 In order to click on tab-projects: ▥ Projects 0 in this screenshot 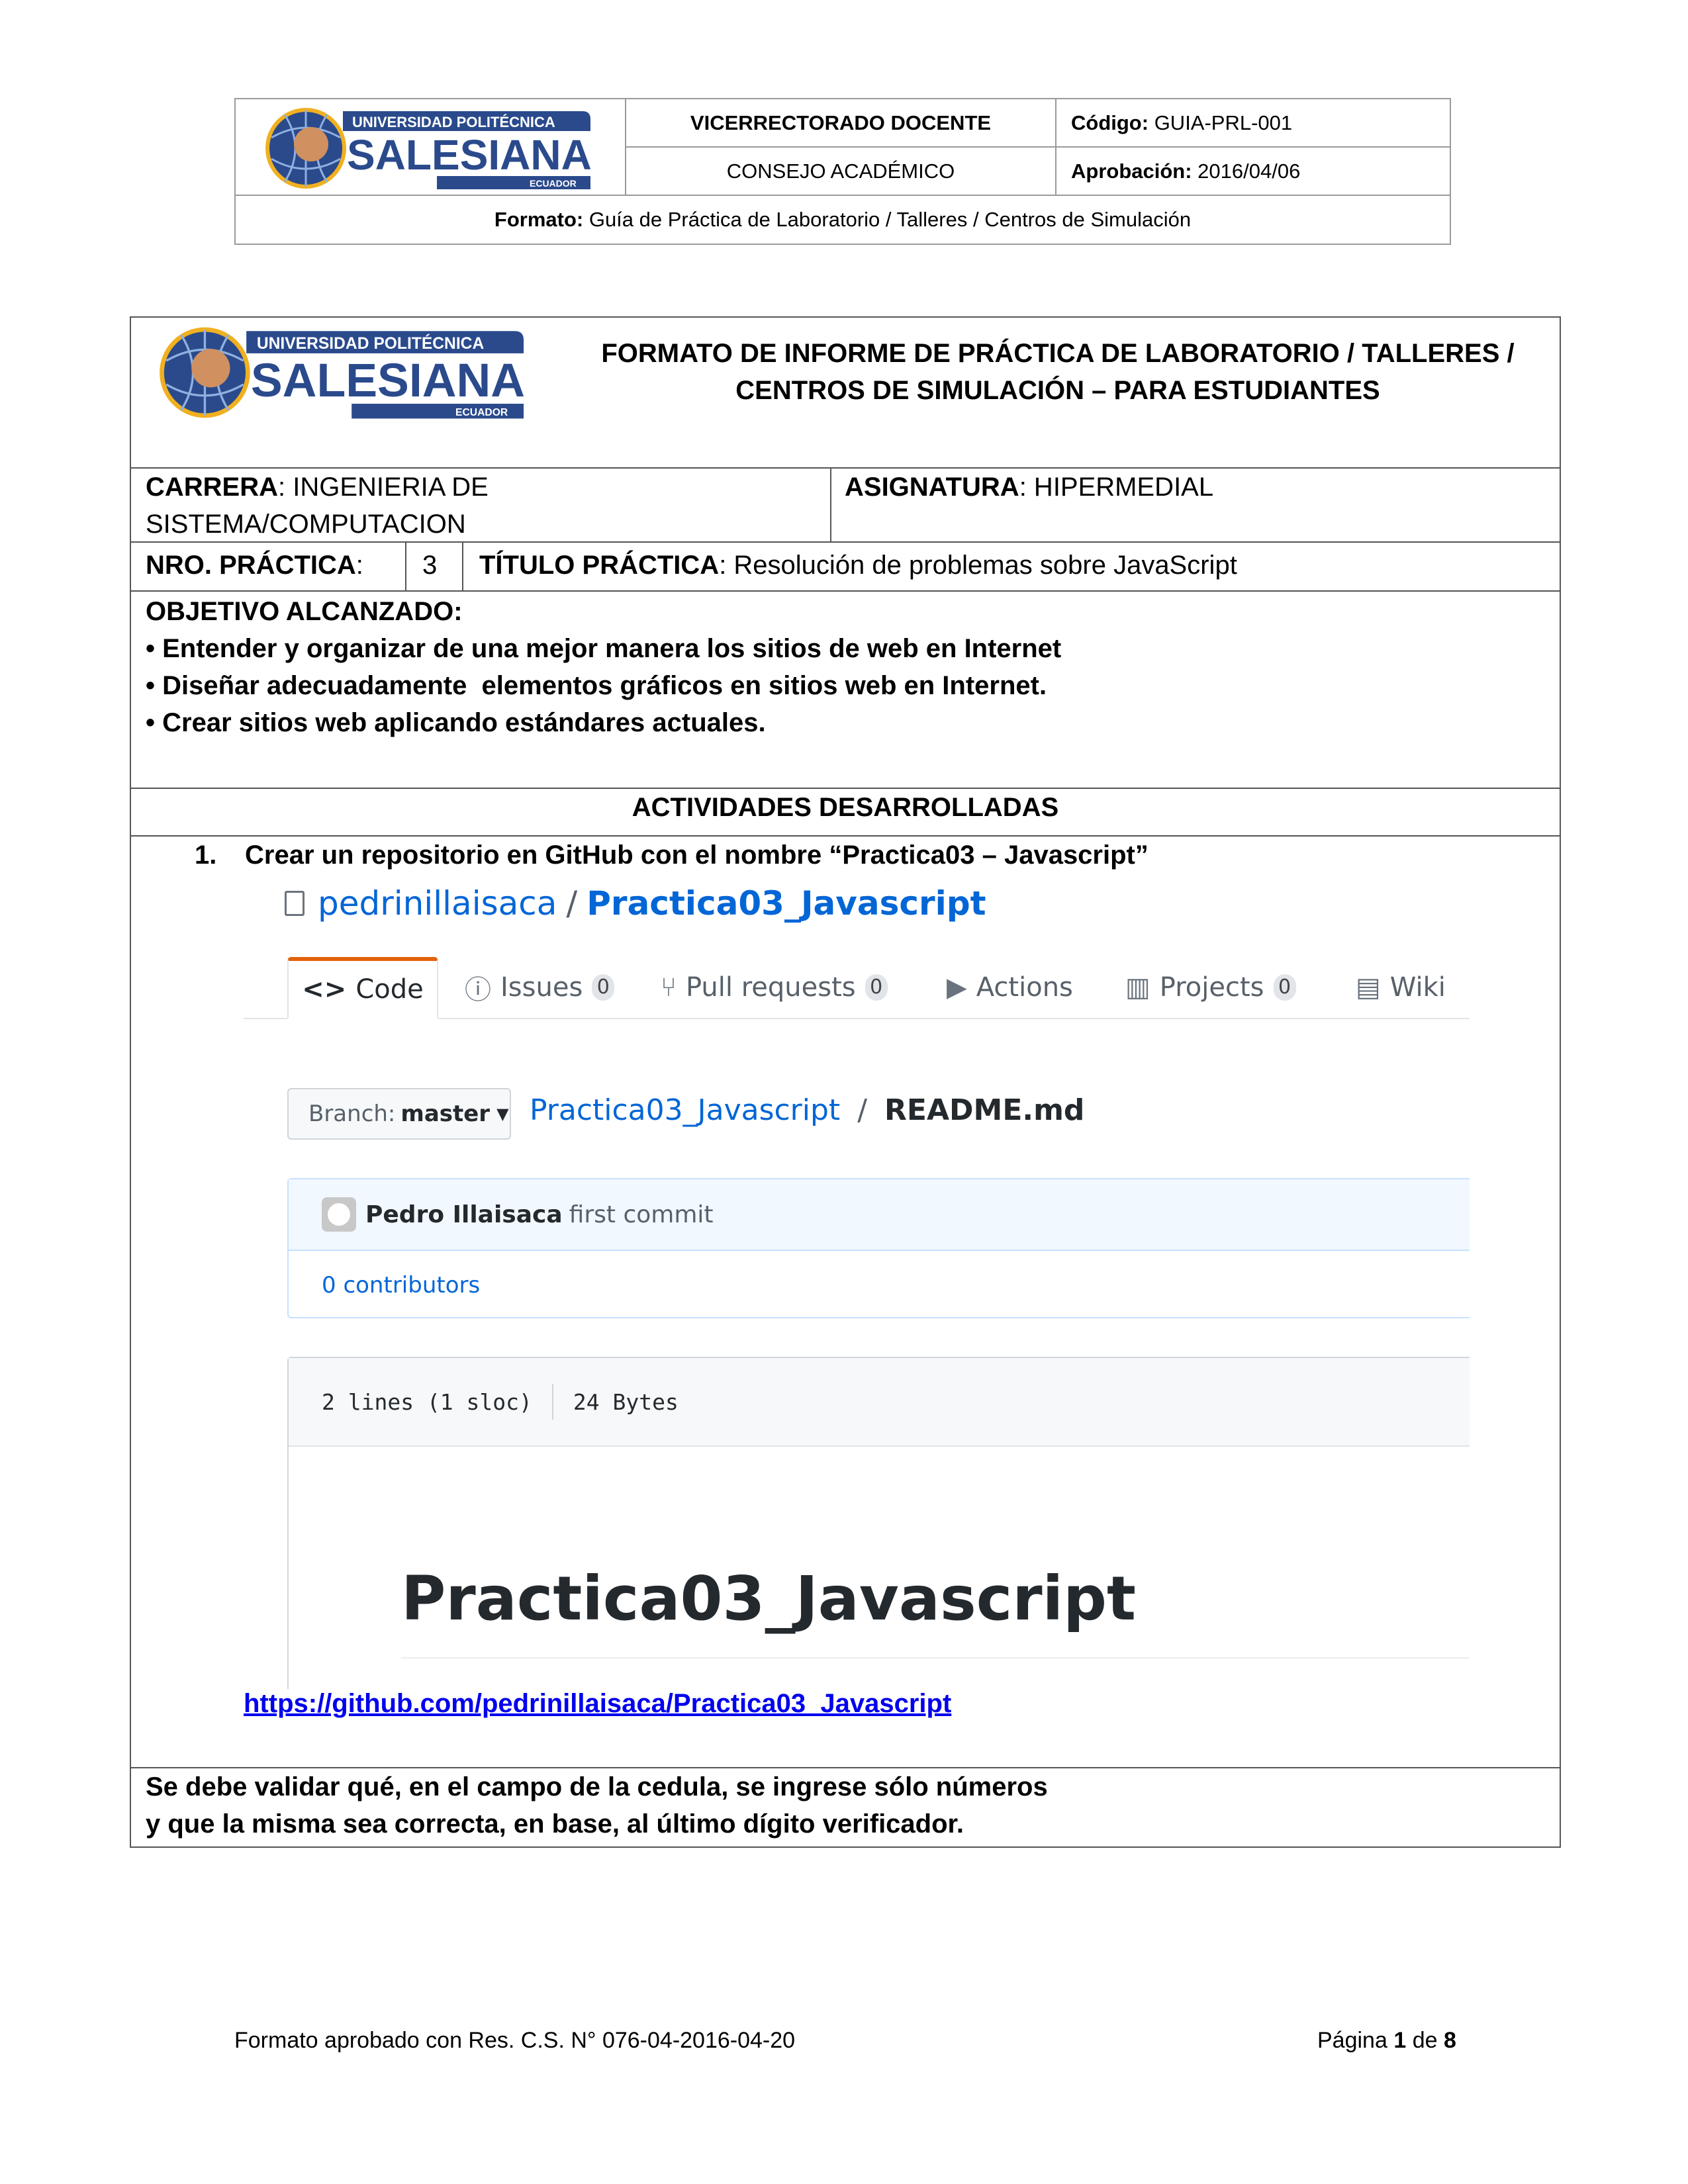, I will do `click(1210, 987)`.